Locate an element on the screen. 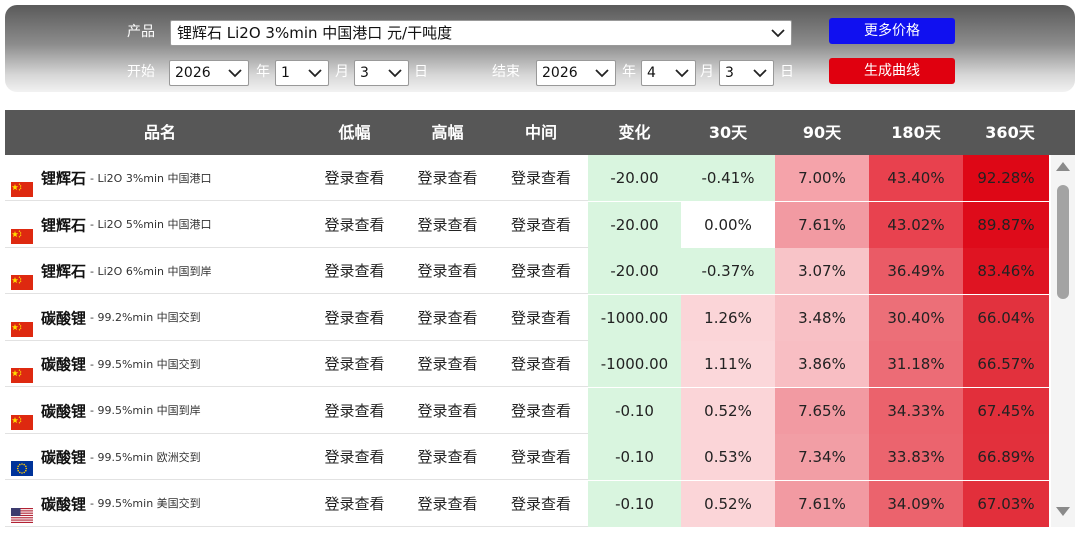 This screenshot has width=1080, height=536. end-day-unit: 日 is located at coordinates (787, 72).